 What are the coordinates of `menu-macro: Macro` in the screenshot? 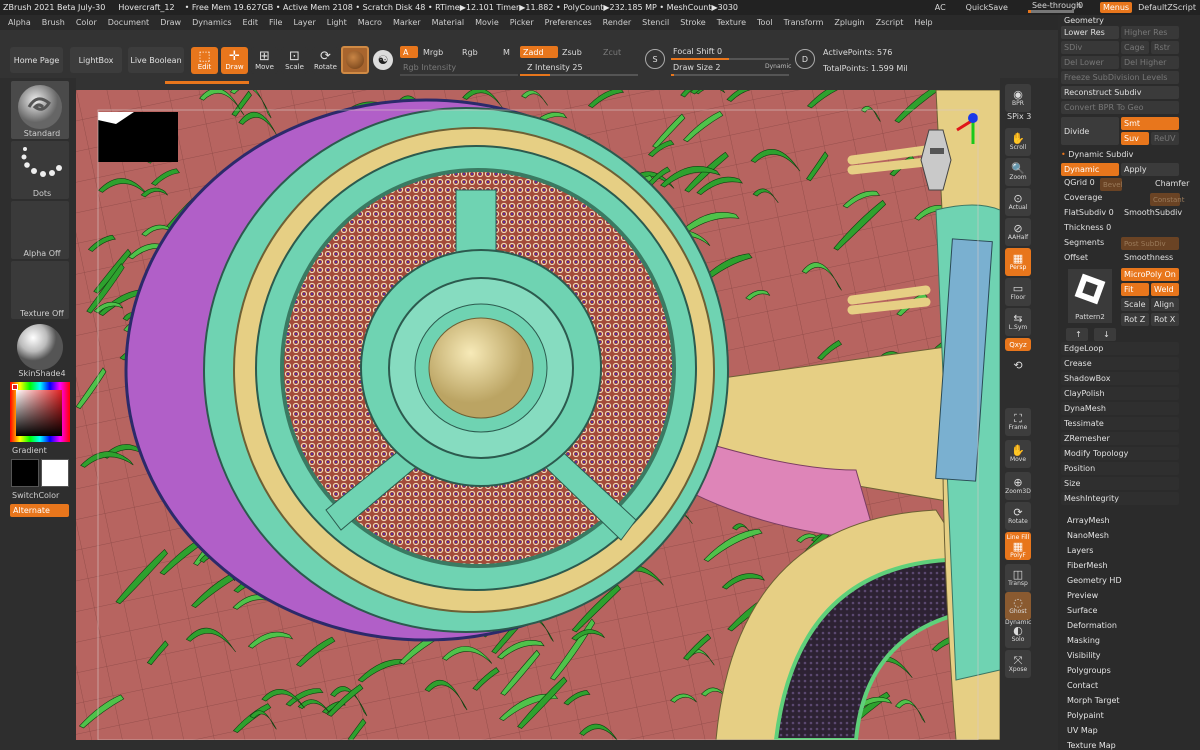 It's located at (370, 22).